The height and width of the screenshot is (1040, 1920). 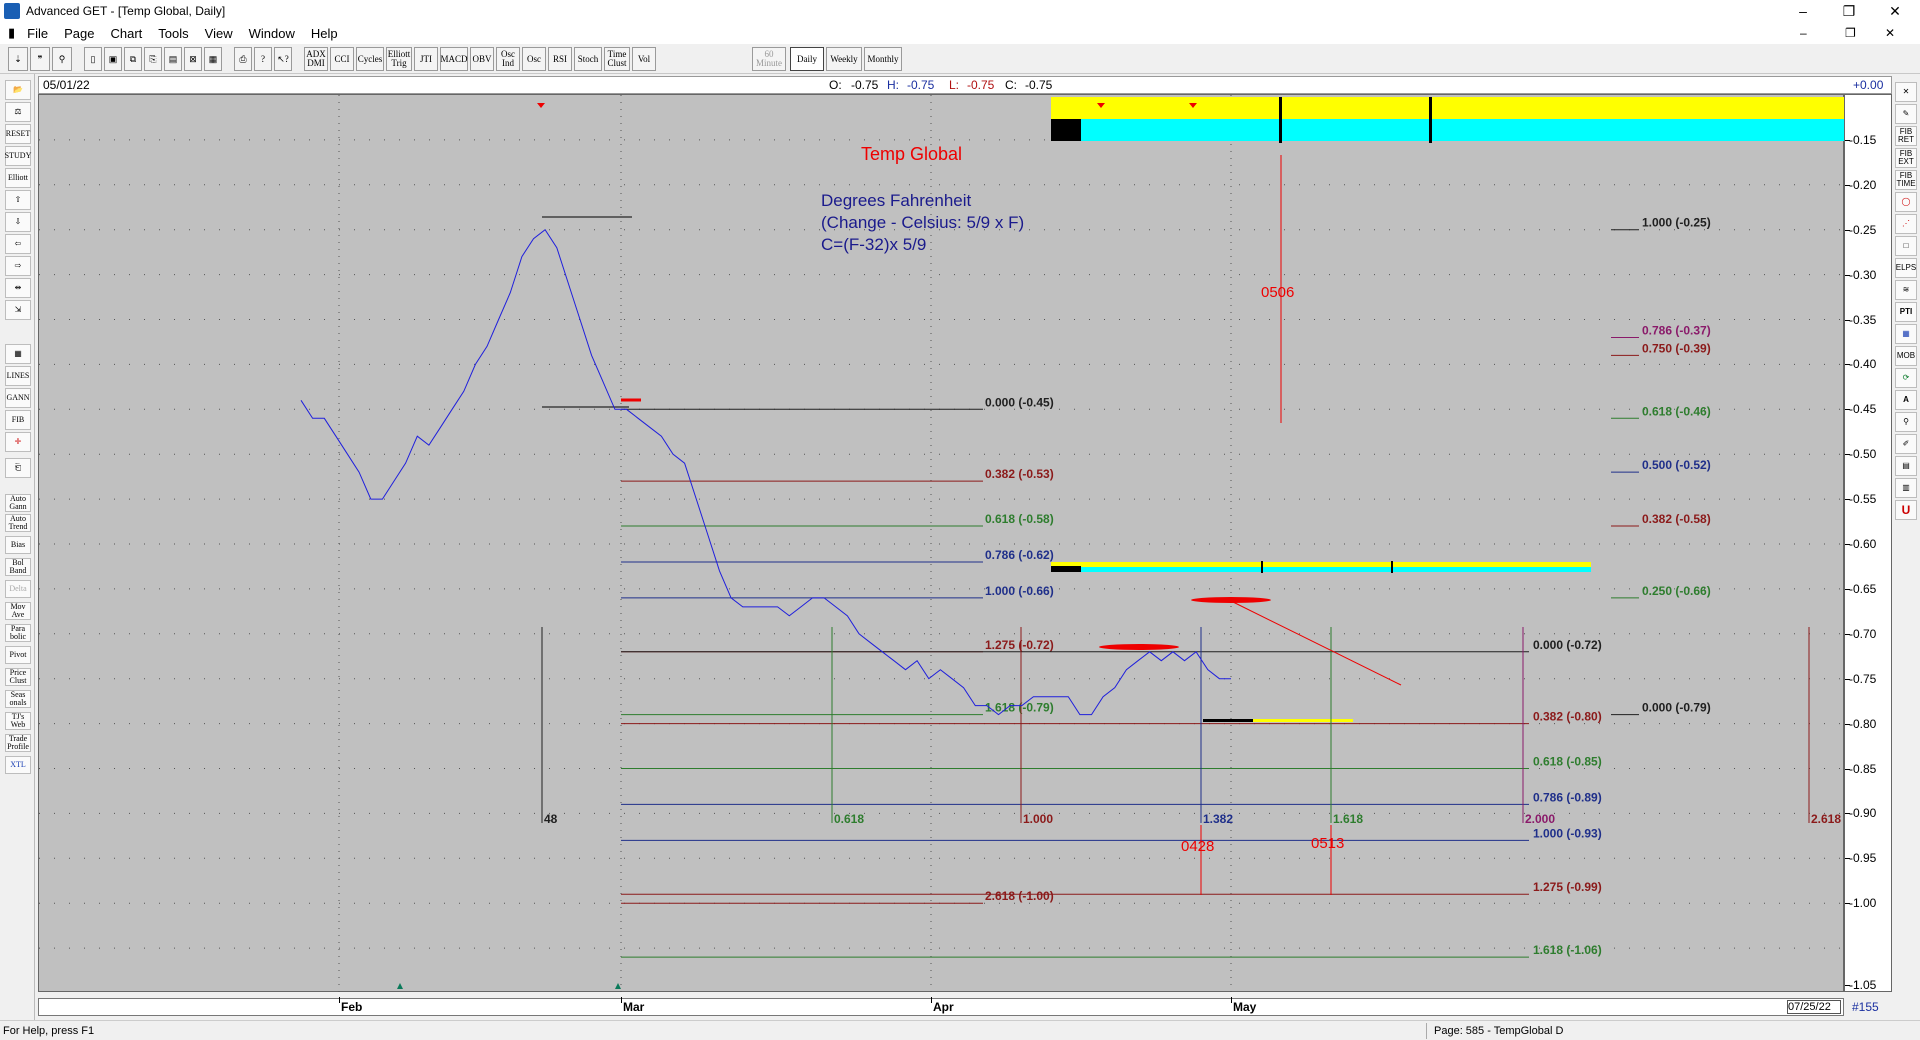 I want to click on open-icon: 📂, so click(x=18, y=90).